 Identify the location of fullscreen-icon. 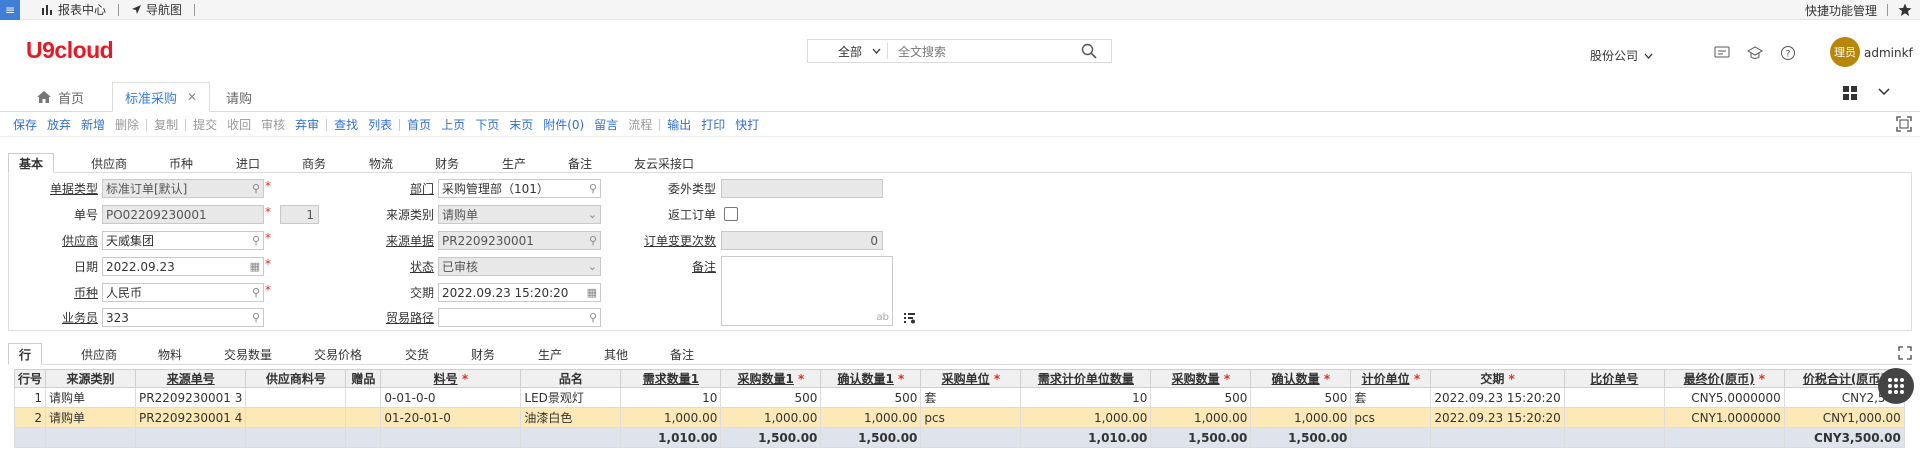
(1904, 124).